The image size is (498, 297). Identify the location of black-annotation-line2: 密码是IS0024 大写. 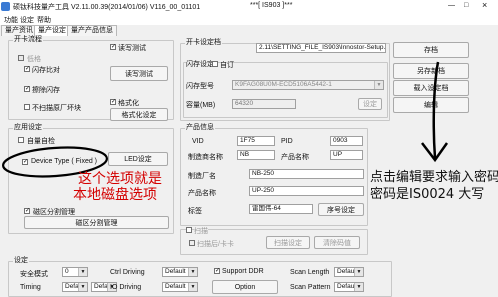
(427, 194).